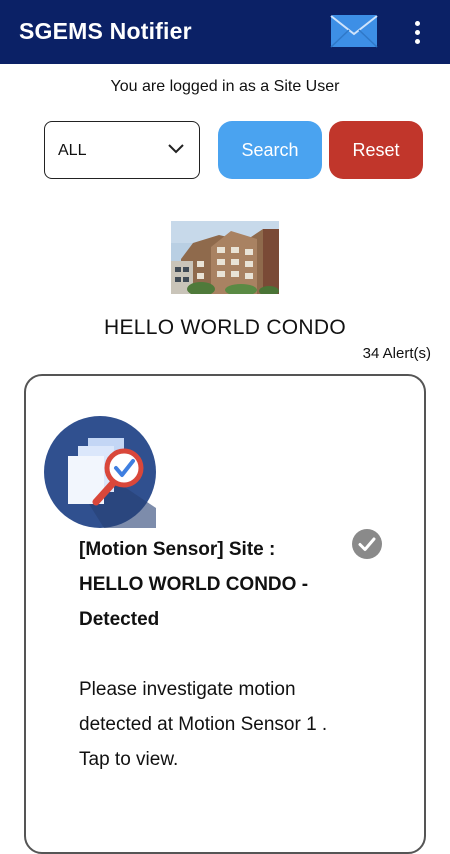  I want to click on mail-icon, so click(354, 31).